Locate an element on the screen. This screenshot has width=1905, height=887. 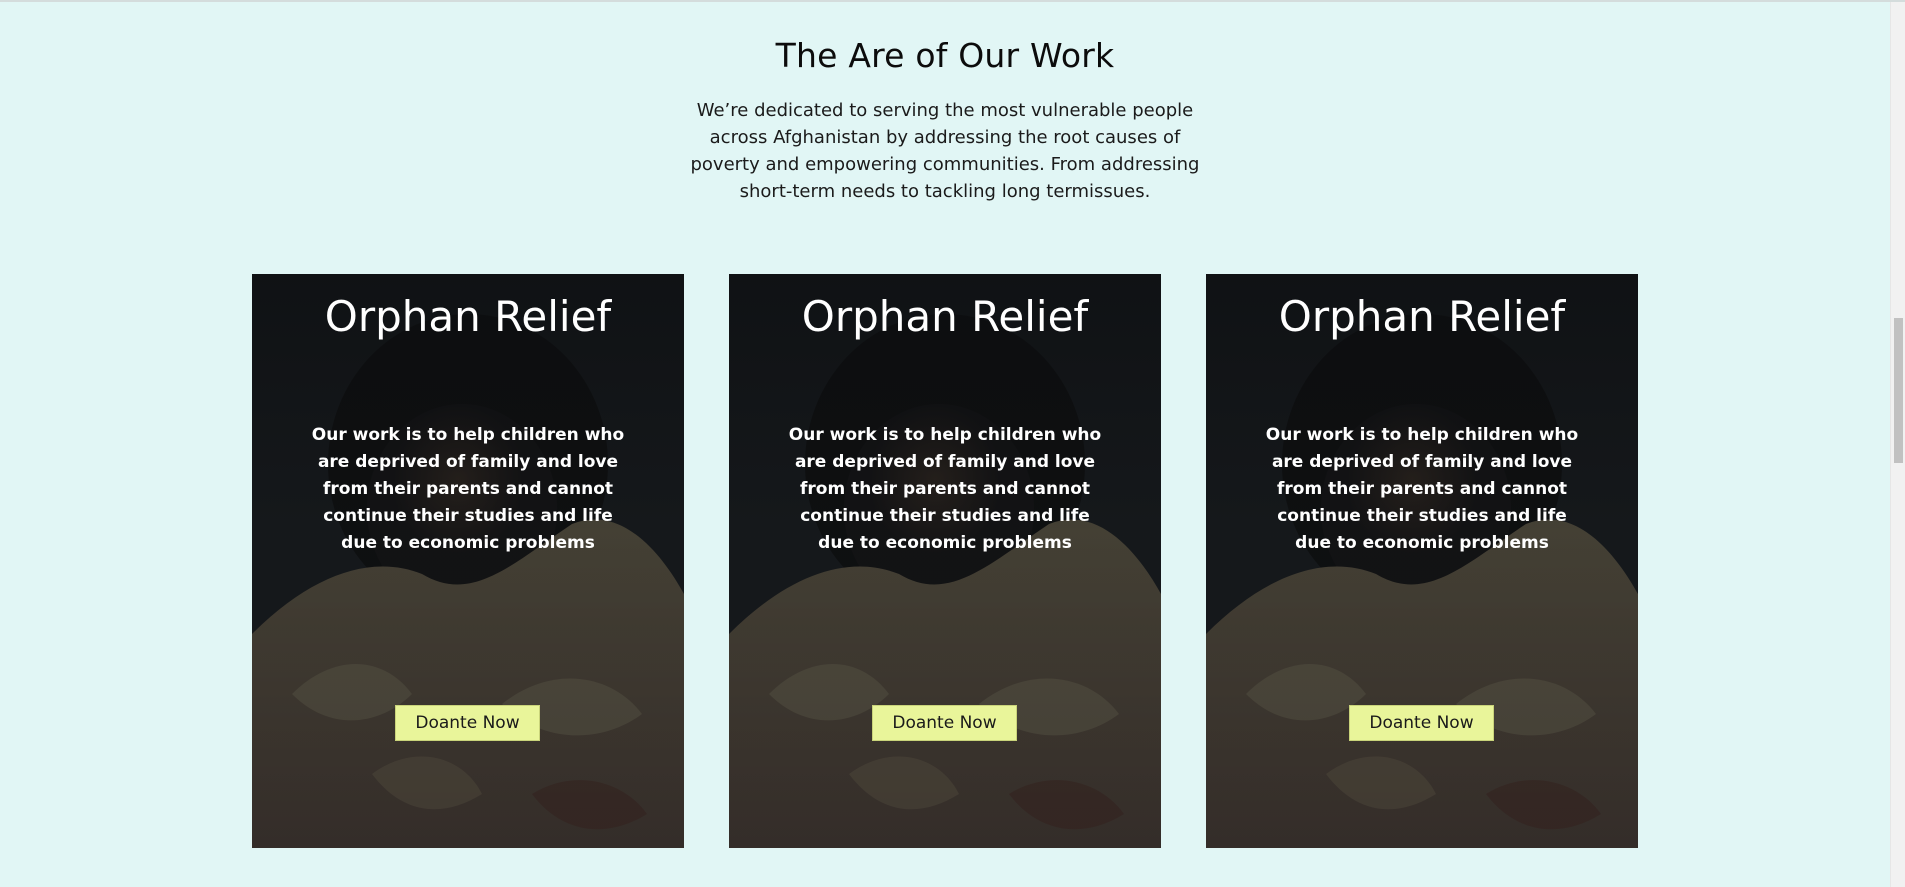
scrollbar-thumb is located at coordinates (1898, 390).